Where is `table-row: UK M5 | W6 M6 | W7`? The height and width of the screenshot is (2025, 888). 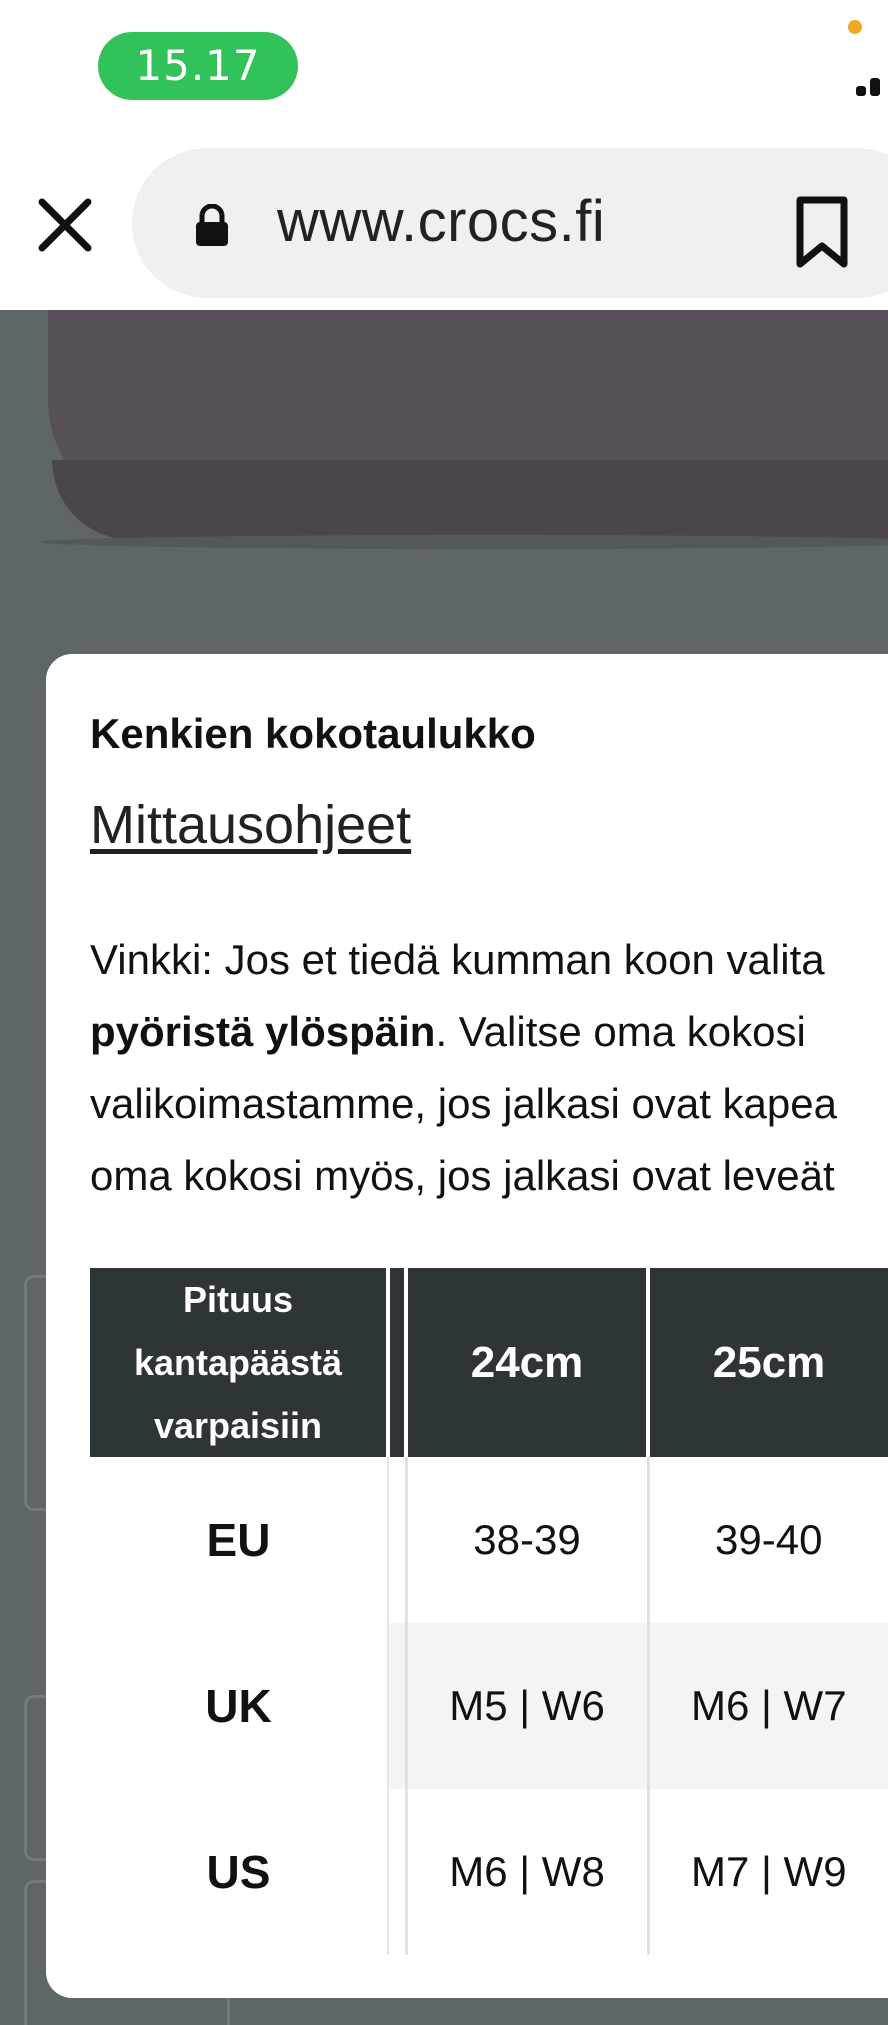
table-row: UK M5 | W6 M6 | W7 is located at coordinates (489, 1706).